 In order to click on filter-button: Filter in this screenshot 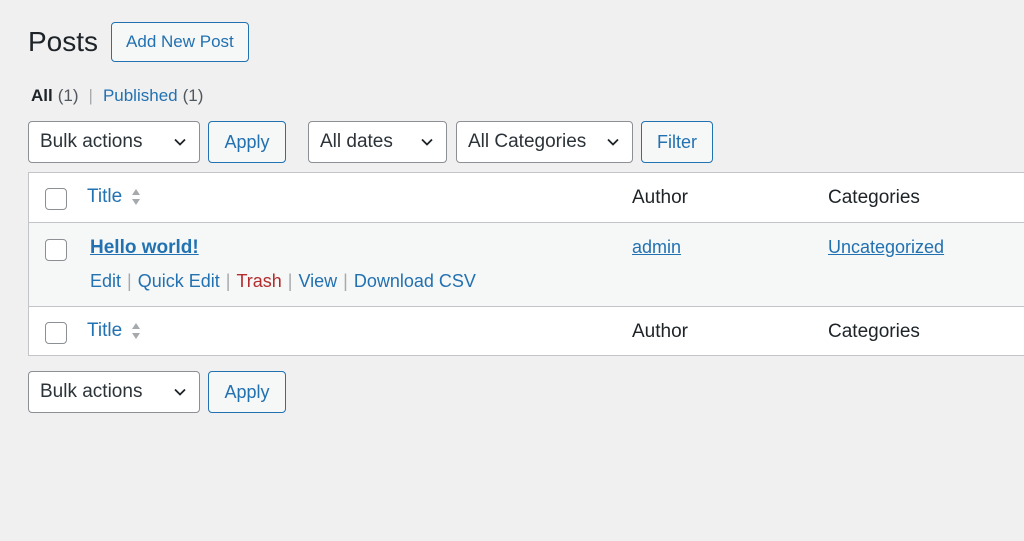, I will do `click(677, 142)`.